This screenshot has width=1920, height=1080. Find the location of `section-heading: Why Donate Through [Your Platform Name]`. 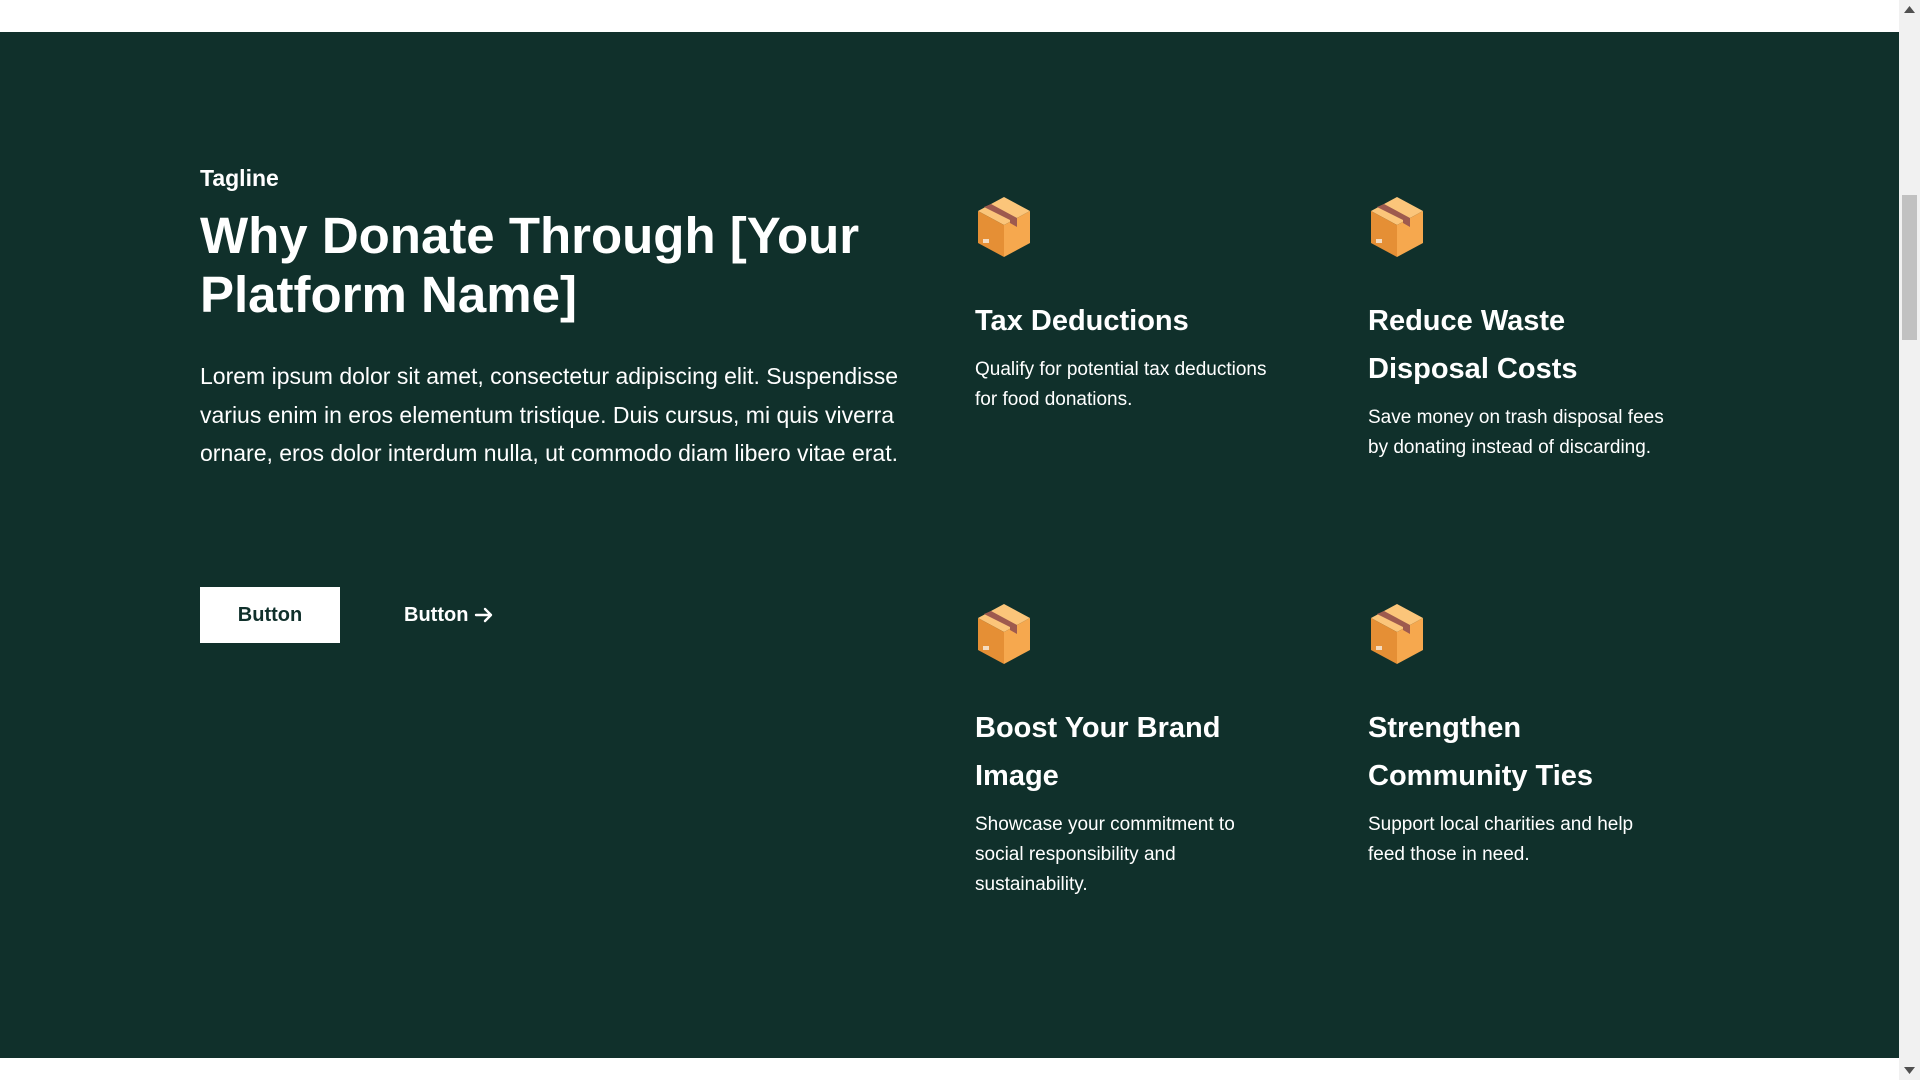

section-heading: Why Donate Through [Your Platform Name] is located at coordinates (530, 265).